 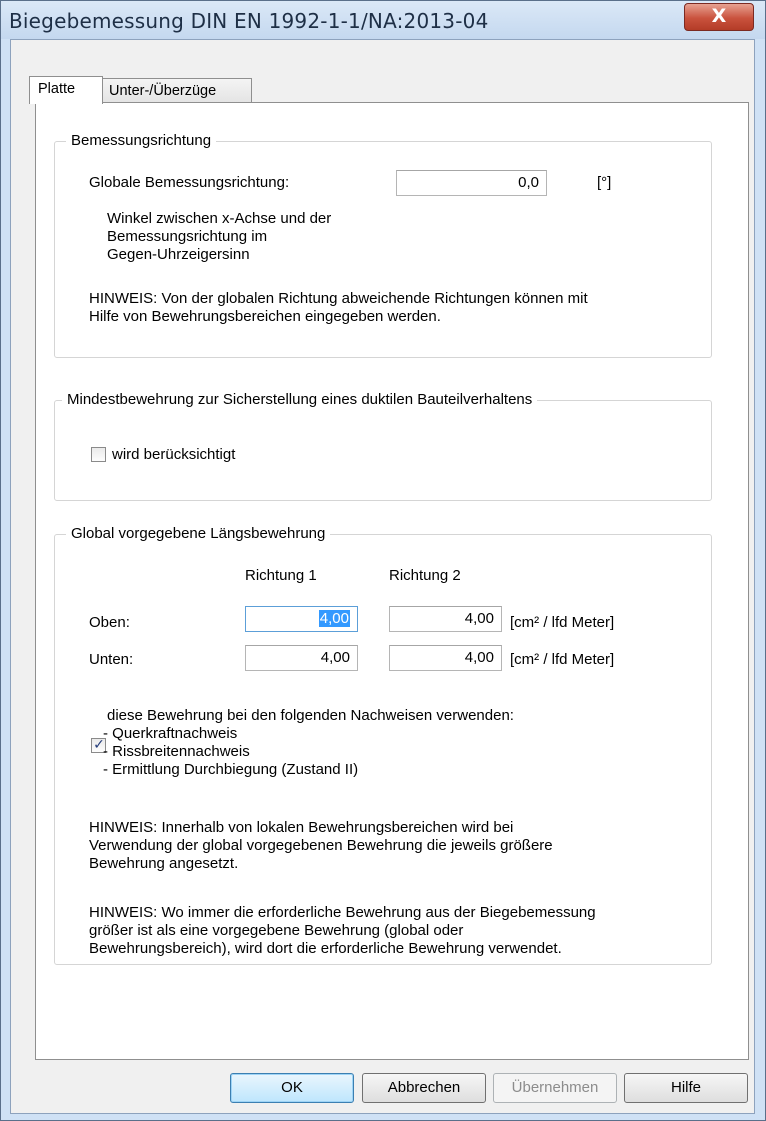 What do you see at coordinates (445, 619) in the screenshot?
I see `oben-richtung-2-input: 4,00` at bounding box center [445, 619].